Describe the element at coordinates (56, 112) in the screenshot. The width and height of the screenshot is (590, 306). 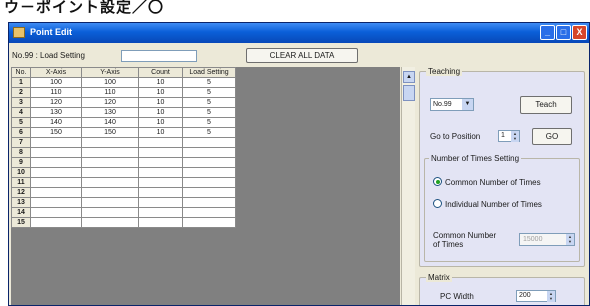
I see `x-axis-cell: 130` at that location.